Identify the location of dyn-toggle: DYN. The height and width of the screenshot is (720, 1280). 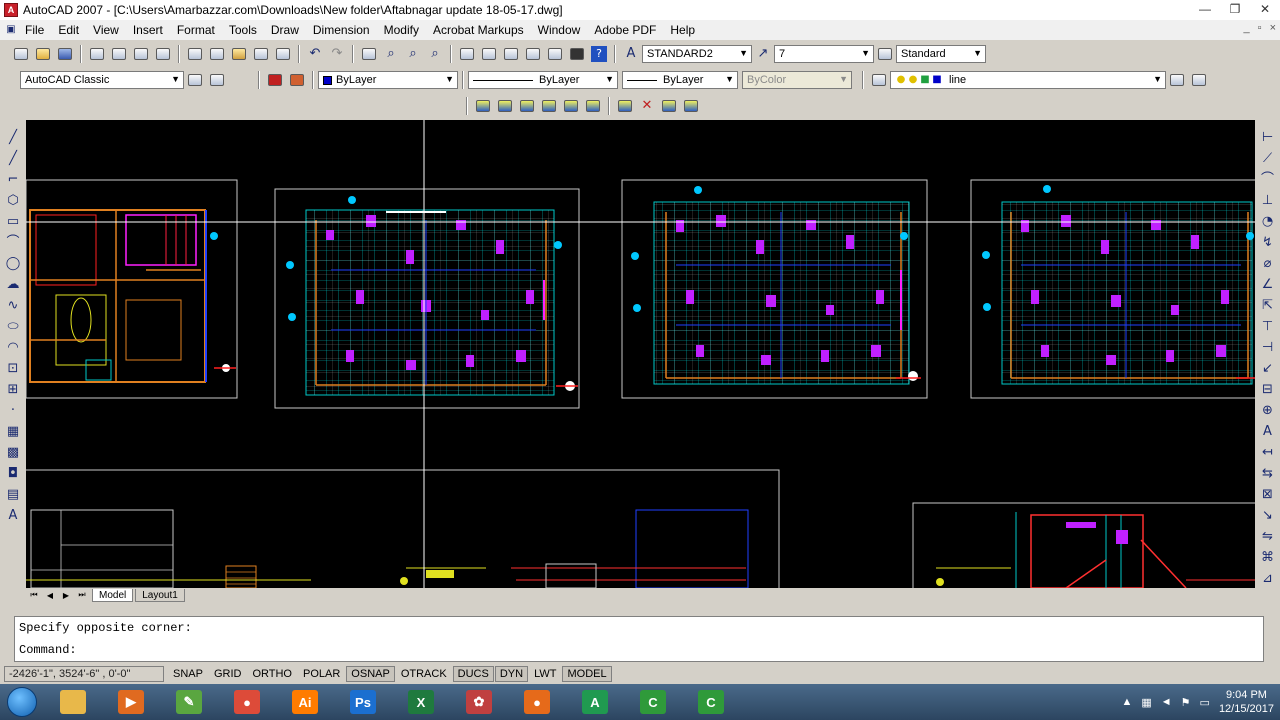
(511, 674).